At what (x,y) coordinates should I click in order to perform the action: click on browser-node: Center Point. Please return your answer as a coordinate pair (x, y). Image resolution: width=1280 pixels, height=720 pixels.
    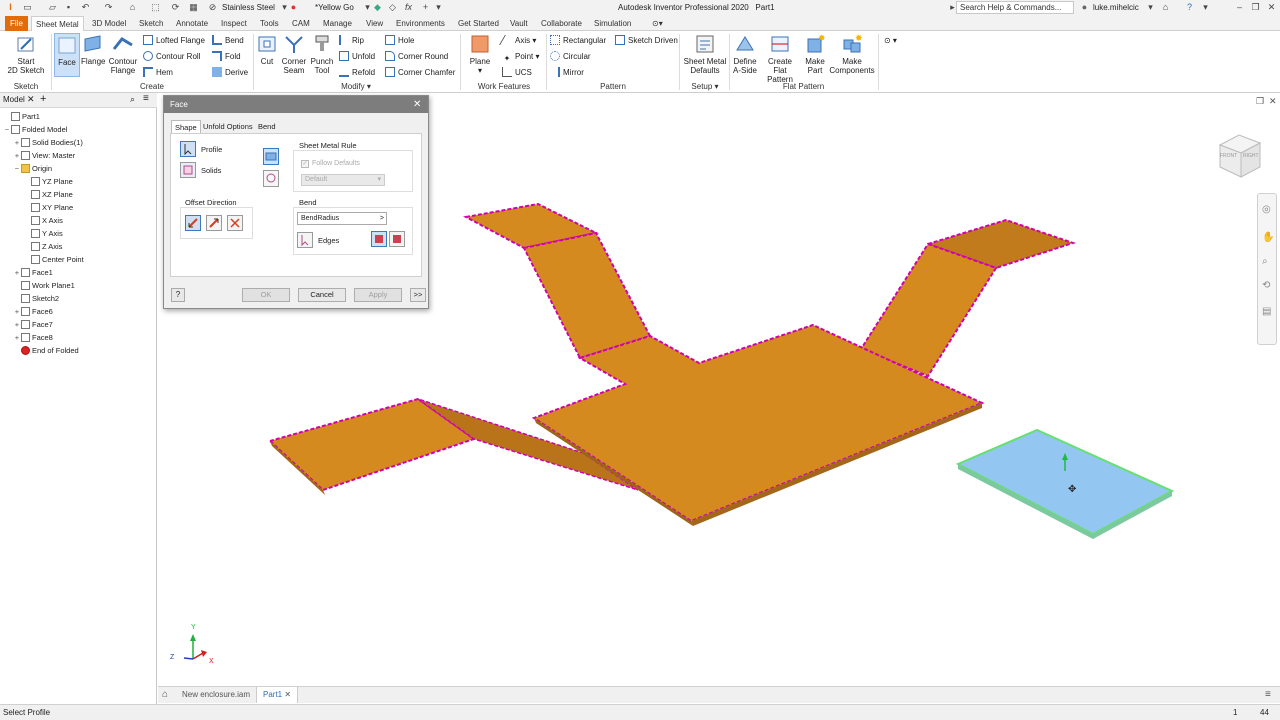
    Looking at the image, I should click on (78, 259).